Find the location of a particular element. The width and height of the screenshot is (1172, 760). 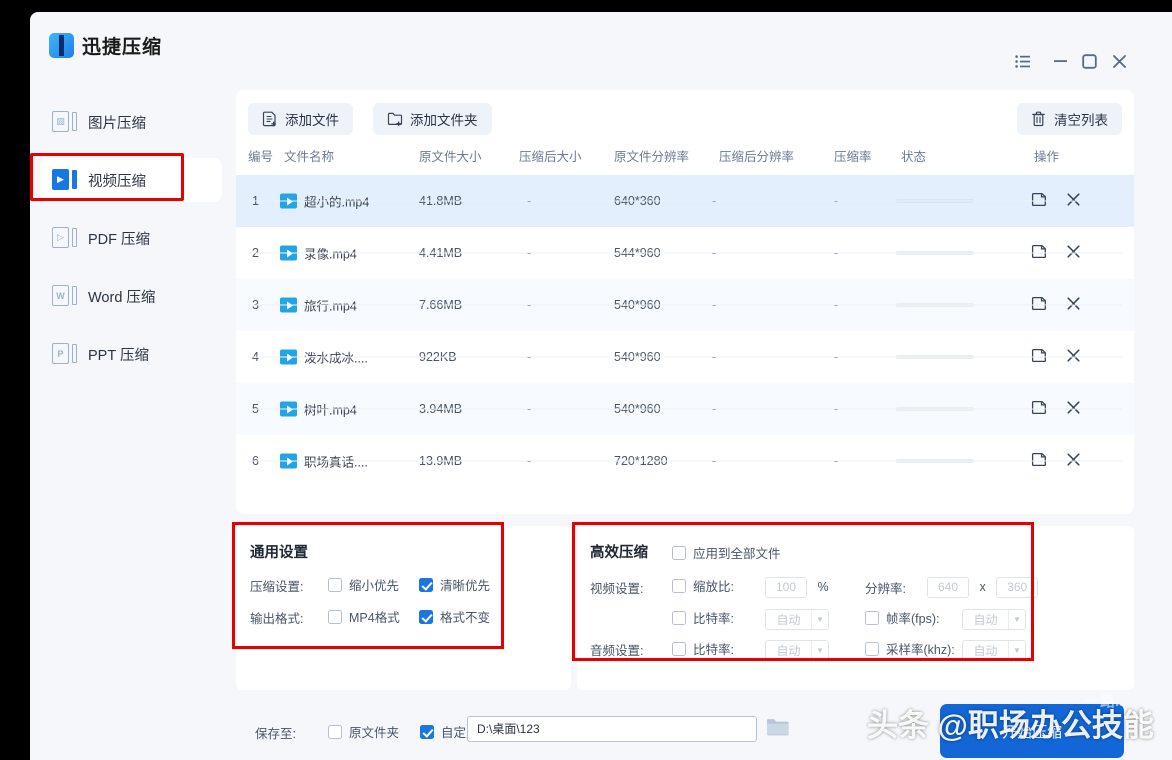

start-compress-button: 开始压缩 is located at coordinates (1032, 731).